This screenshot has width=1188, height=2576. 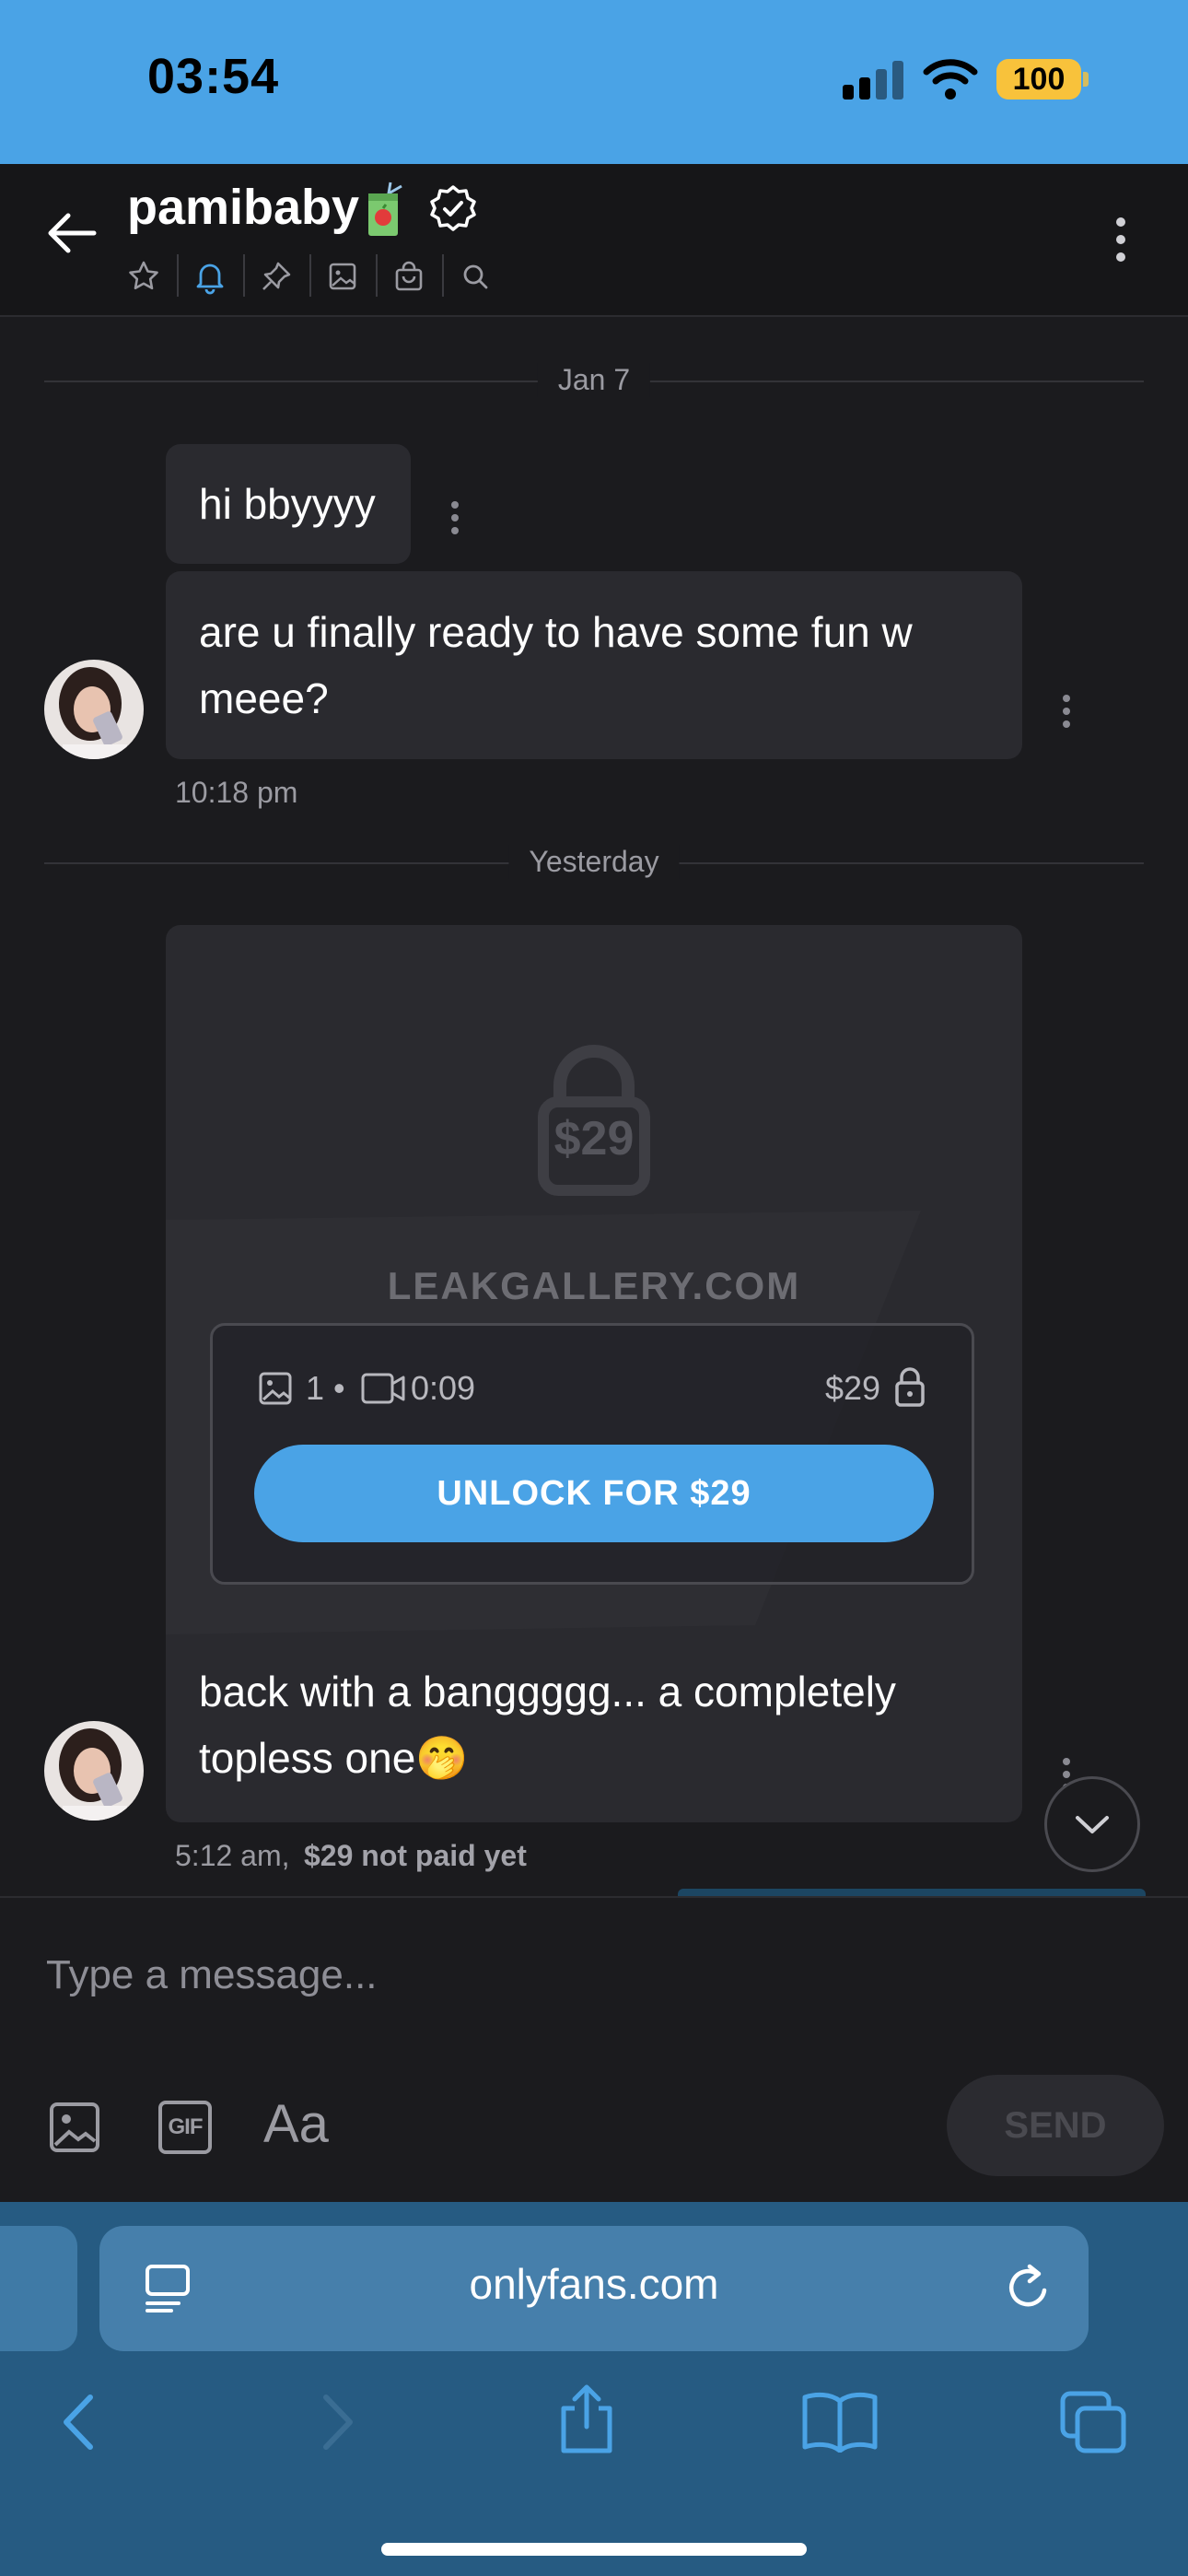 What do you see at coordinates (910, 1387) in the screenshot?
I see `small-lock-icon` at bounding box center [910, 1387].